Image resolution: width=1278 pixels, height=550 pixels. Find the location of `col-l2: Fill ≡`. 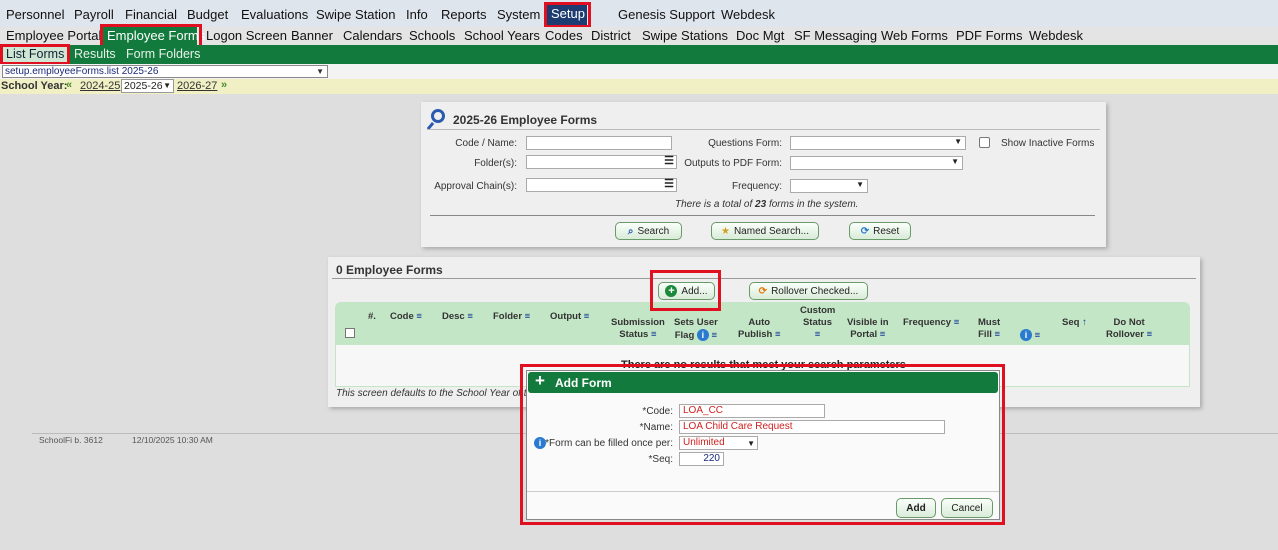

col-l2: Fill ≡ is located at coordinates (989, 335).